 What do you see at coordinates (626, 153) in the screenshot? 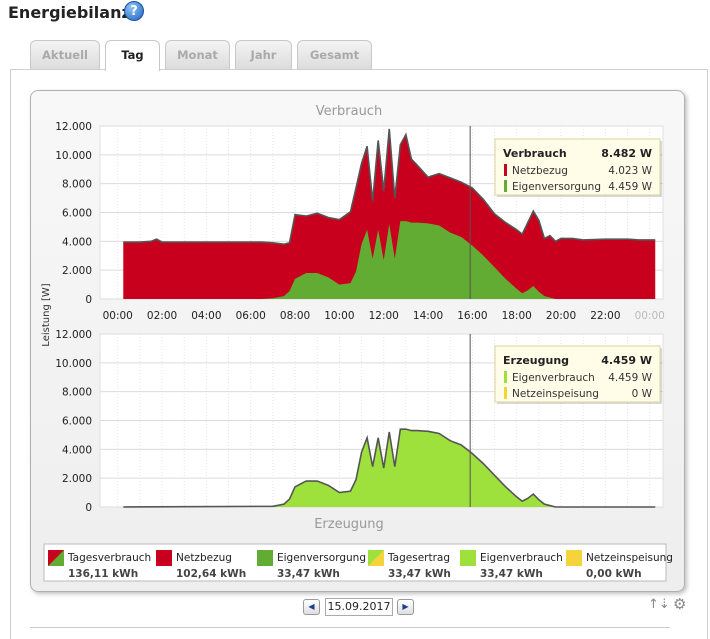
I see `tooltip-total: 8.482 W` at bounding box center [626, 153].